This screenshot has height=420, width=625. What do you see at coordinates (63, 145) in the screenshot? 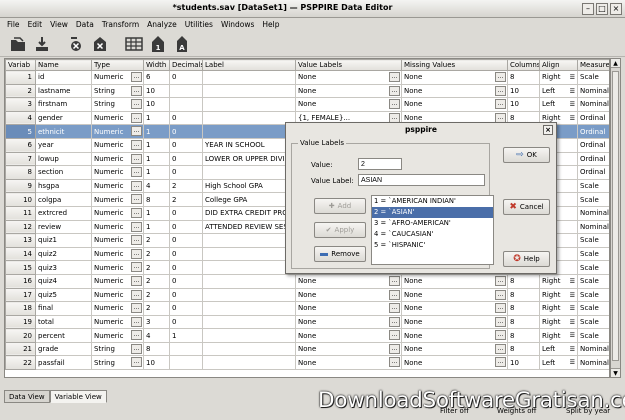
I see `cell-name: year` at bounding box center [63, 145].